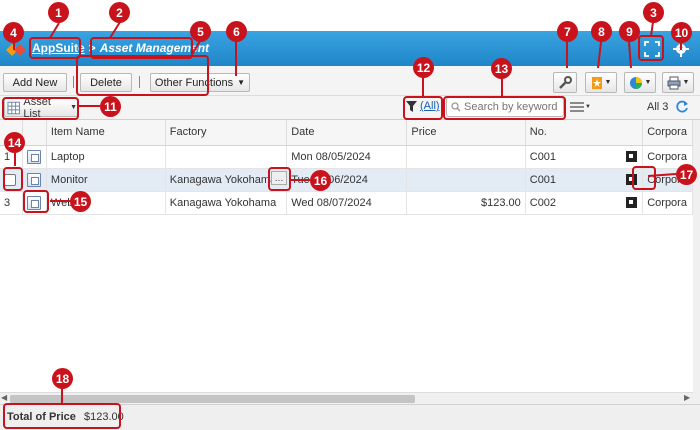  I want to click on factory-cell: Kanagawa Yokohama, so click(226, 203).